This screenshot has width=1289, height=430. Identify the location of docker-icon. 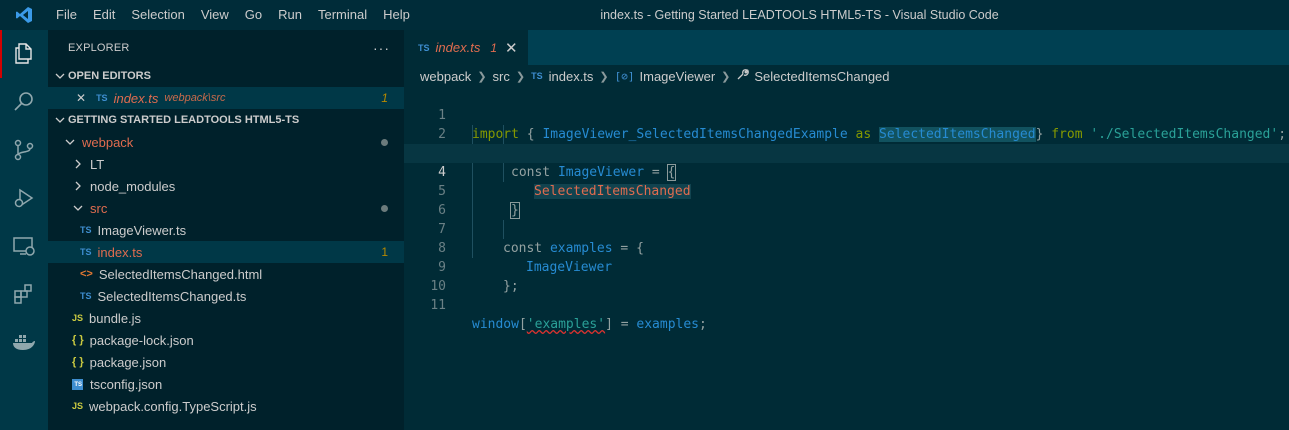
(24, 342).